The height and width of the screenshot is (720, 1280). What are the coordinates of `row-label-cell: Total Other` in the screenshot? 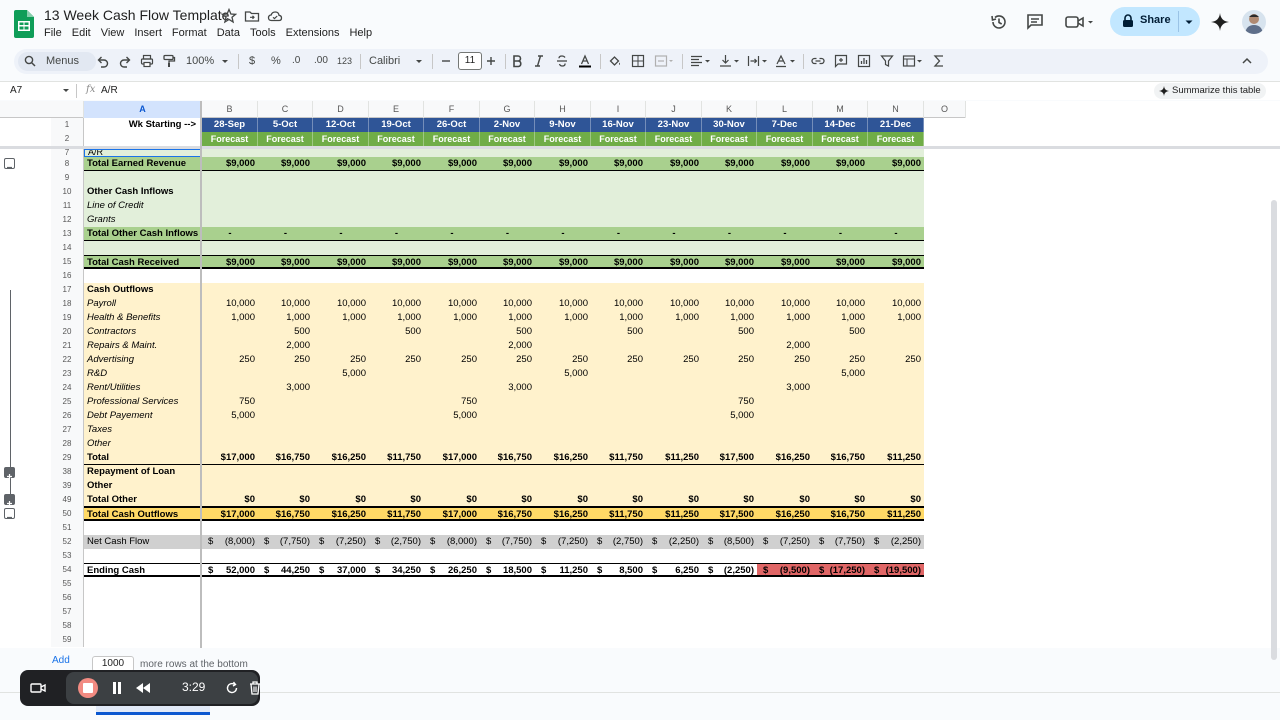 It's located at (143, 500).